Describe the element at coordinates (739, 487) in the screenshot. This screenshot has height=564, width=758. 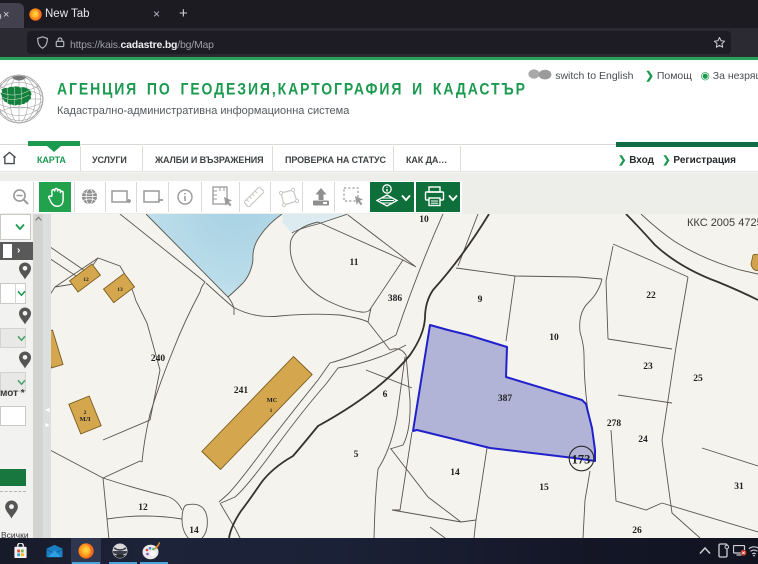
I see `svg-text: 31` at that location.